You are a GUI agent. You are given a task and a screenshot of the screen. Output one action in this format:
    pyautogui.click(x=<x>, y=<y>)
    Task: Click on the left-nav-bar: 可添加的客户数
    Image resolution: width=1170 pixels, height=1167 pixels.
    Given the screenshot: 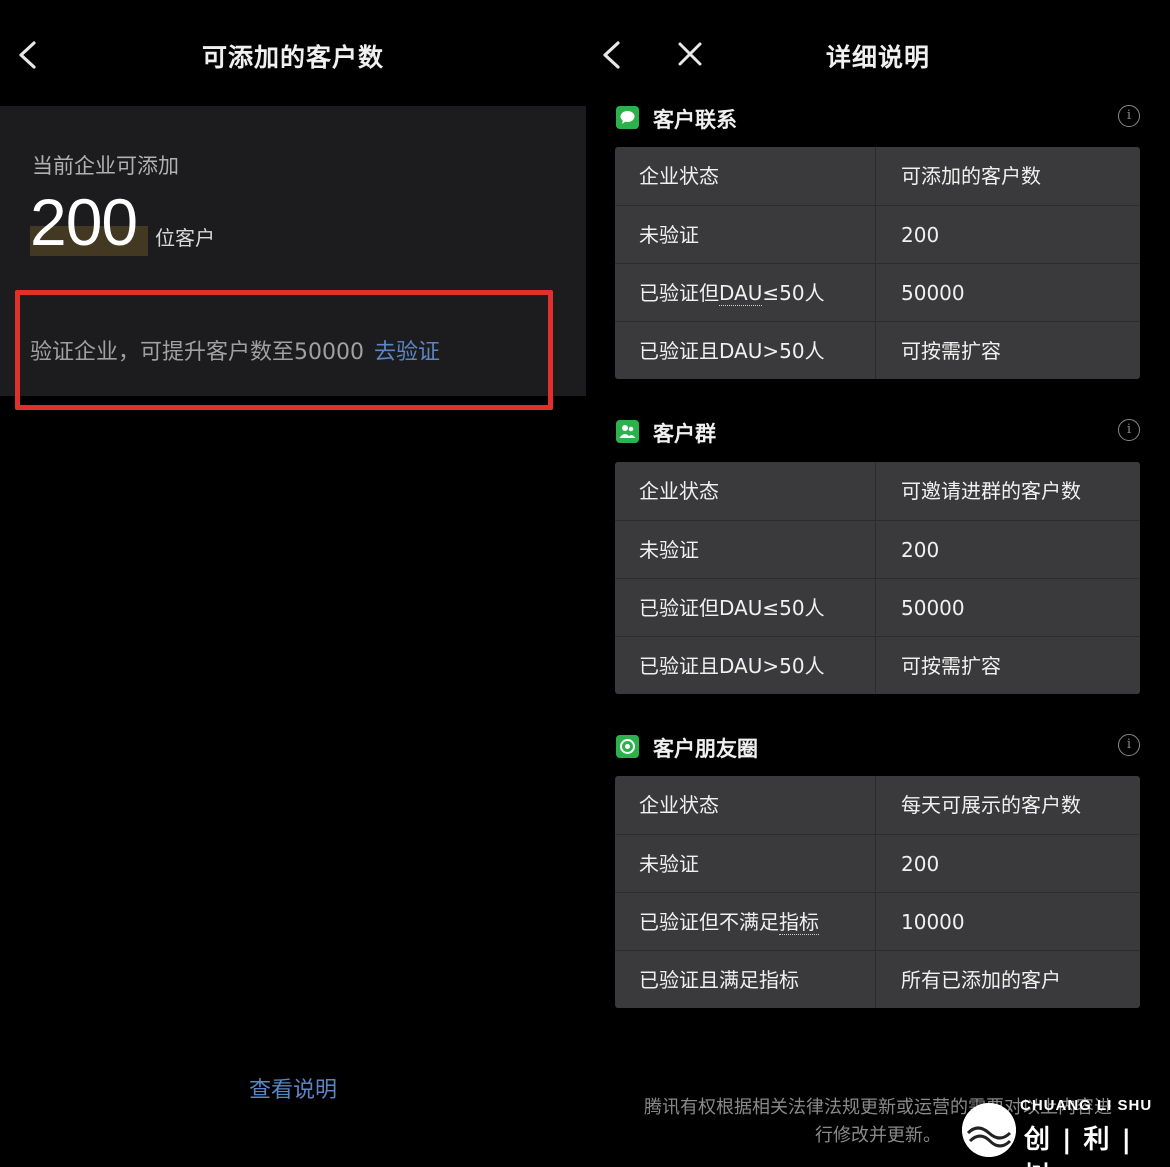 What is the action you would take?
    pyautogui.click(x=293, y=54)
    